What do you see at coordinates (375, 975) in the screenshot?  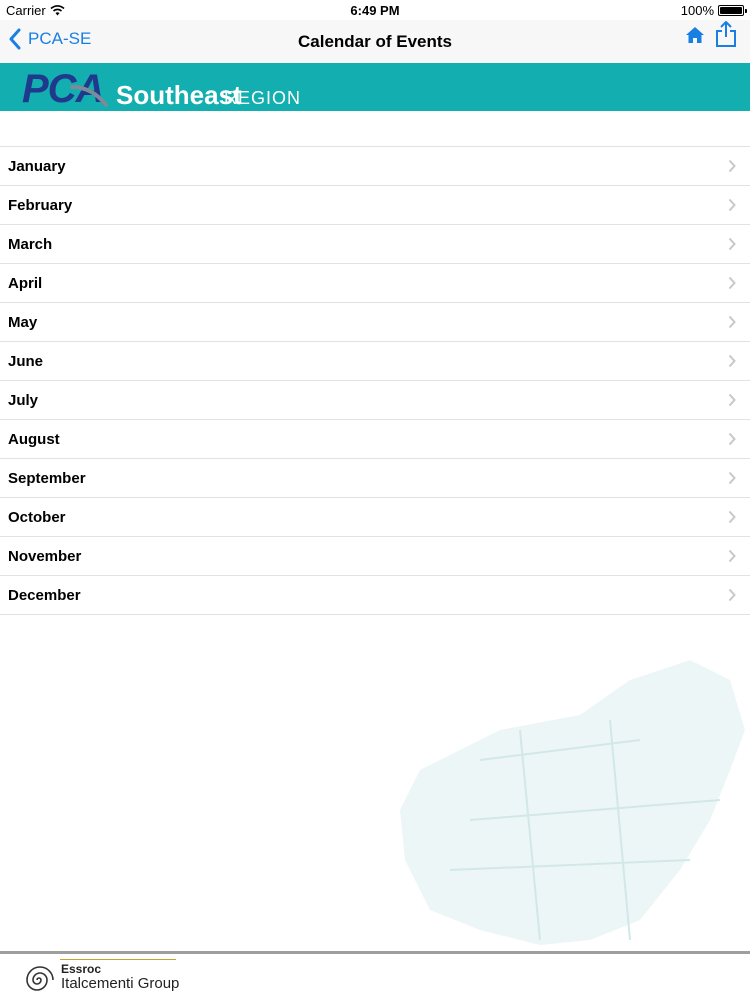 I see `footer: Essroc Italcementi Group` at bounding box center [375, 975].